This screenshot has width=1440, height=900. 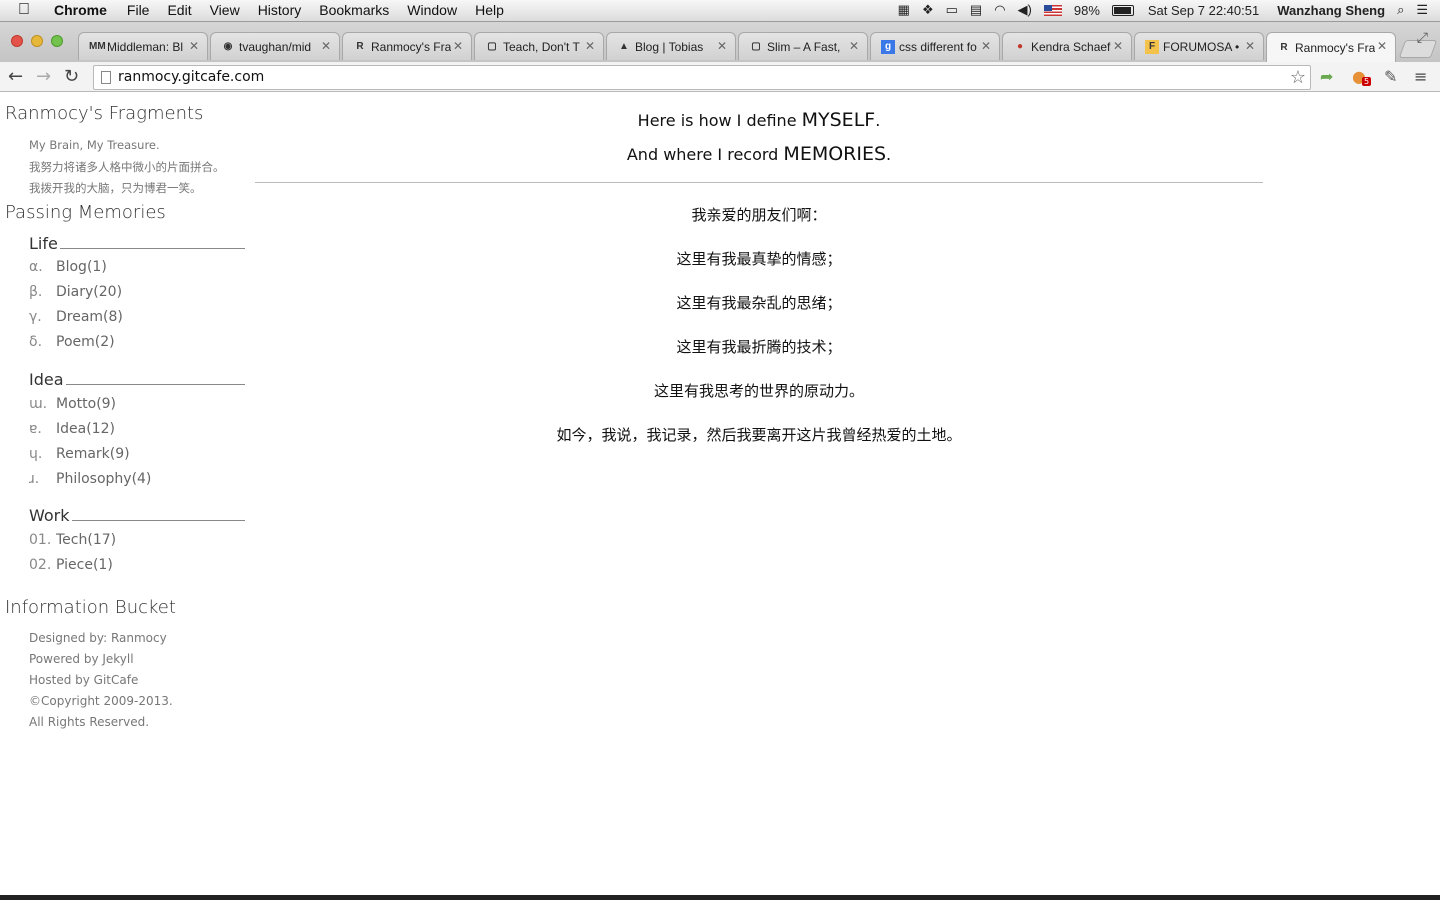 I want to click on tab-css-search: g css different fo ✕, so click(x=935, y=46).